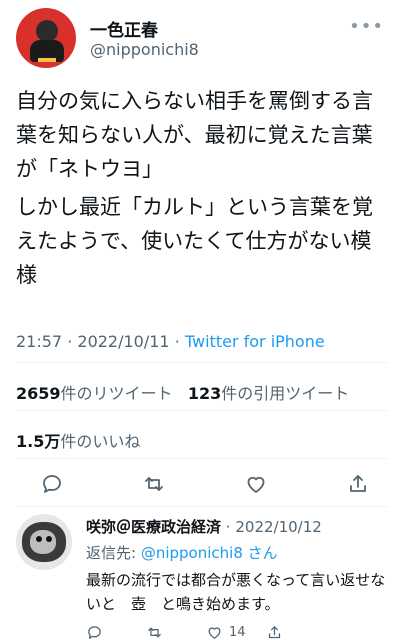 This screenshot has height=640, width=404. Describe the element at coordinates (116, 632) in the screenshot. I see `reply-reply-action` at that location.